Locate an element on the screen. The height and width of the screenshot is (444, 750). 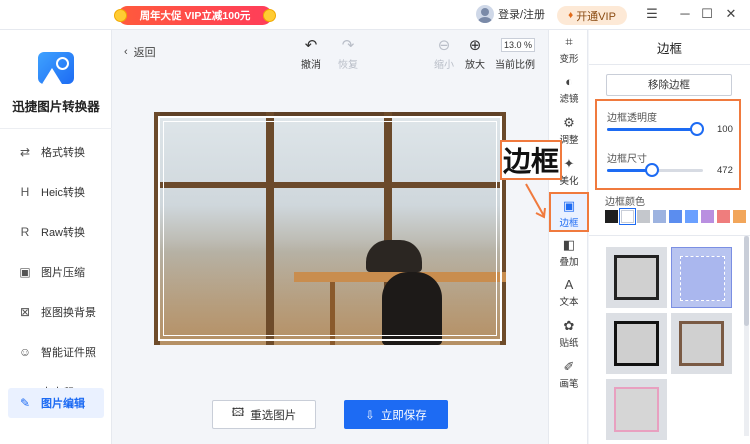
opacity-slider-fill is located at coordinates (652, 129).